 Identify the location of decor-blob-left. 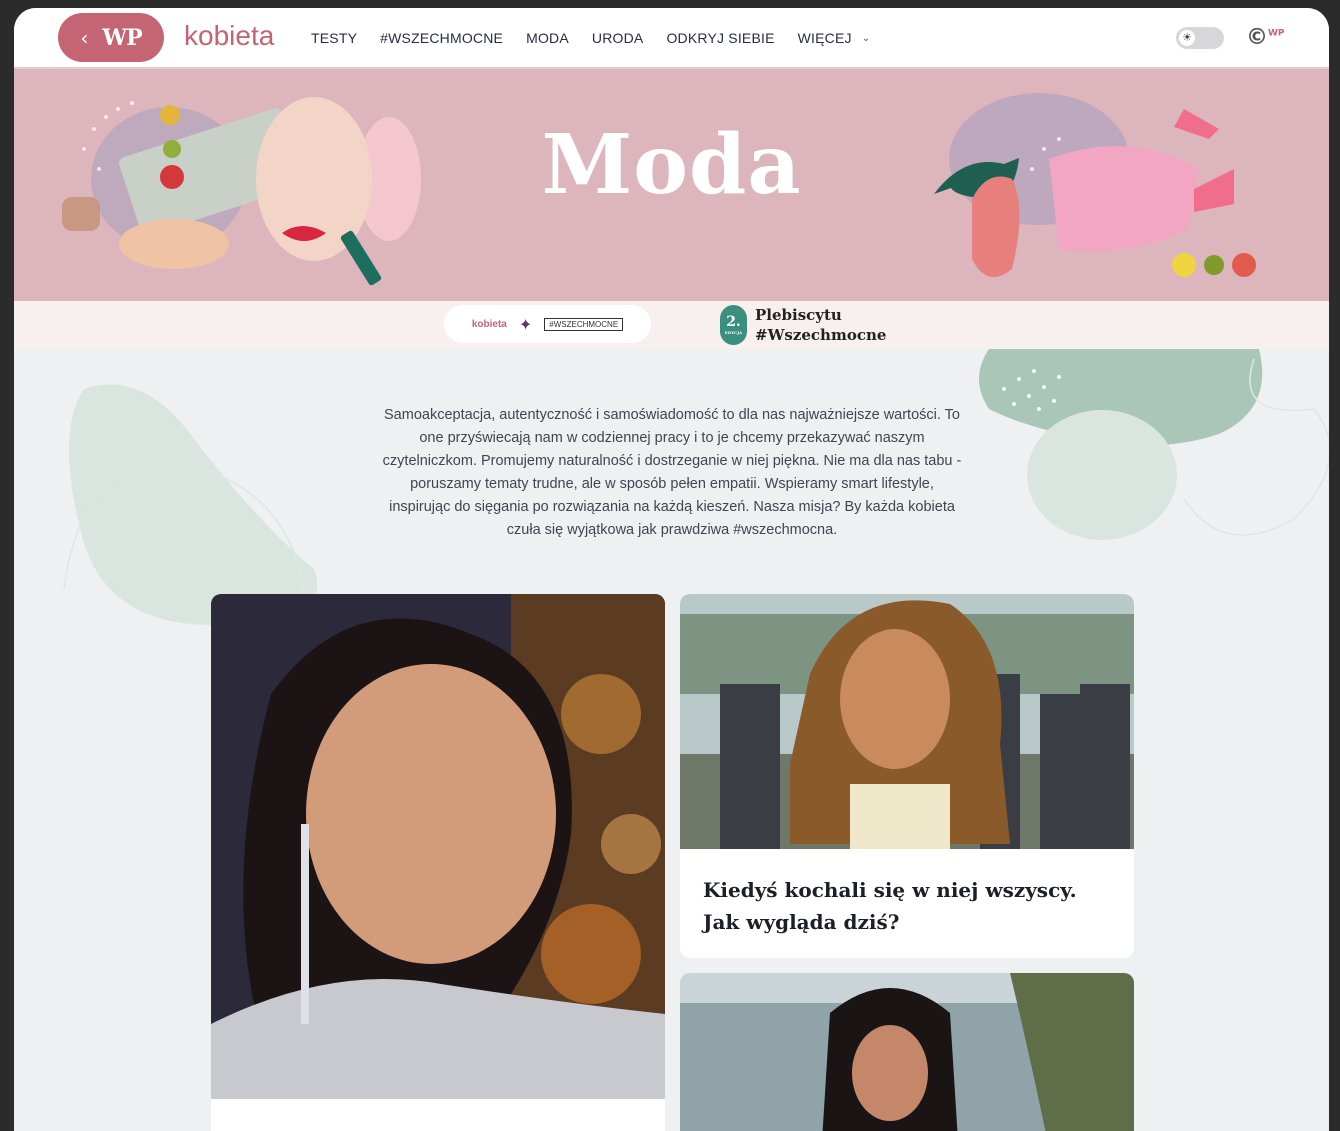
(193, 504).